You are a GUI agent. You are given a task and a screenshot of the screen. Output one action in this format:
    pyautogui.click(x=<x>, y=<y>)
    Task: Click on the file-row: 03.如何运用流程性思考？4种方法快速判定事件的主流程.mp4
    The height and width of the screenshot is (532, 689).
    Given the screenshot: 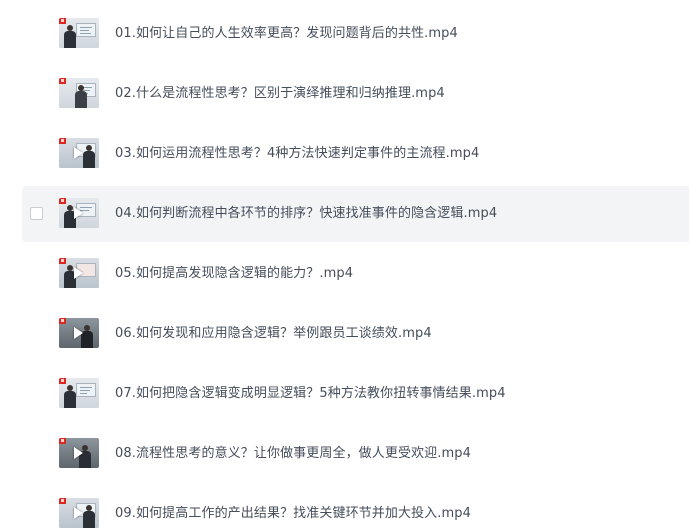 What is the action you would take?
    pyautogui.click(x=355, y=154)
    